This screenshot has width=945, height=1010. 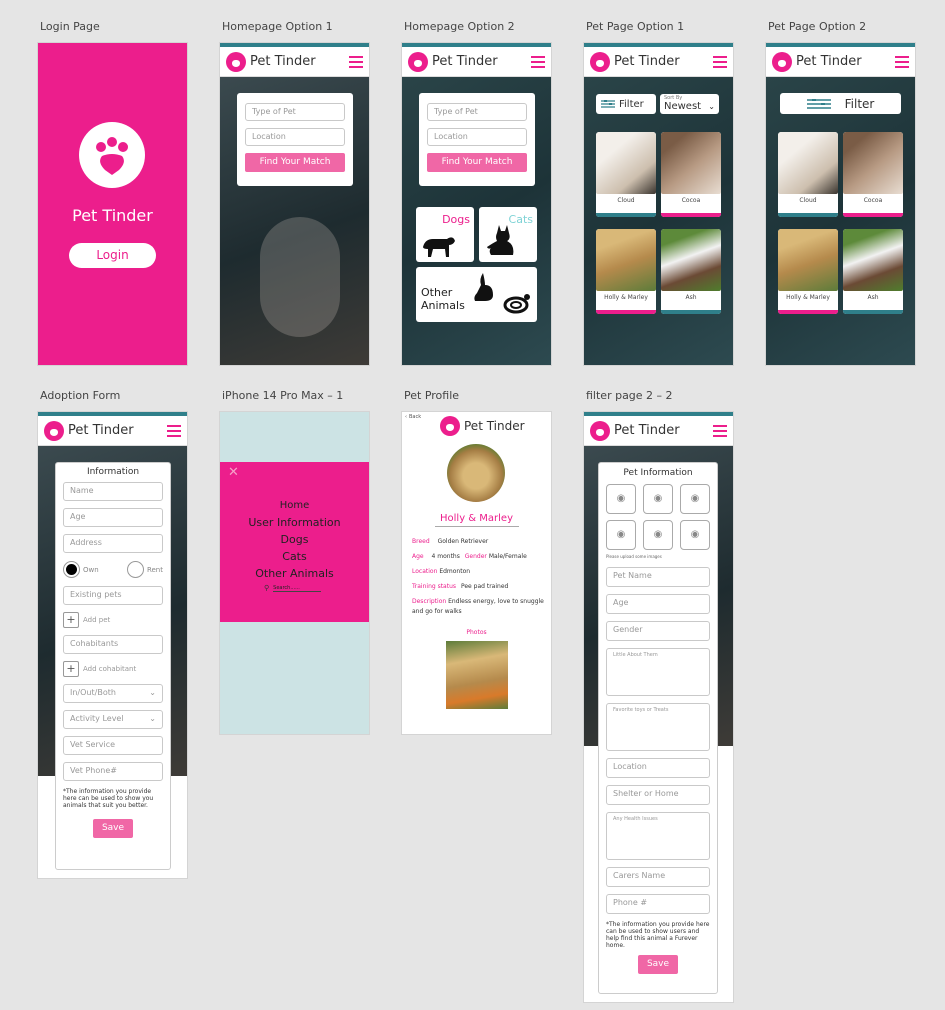 I want to click on chevron-down-icon: ⌄, so click(x=152, y=718).